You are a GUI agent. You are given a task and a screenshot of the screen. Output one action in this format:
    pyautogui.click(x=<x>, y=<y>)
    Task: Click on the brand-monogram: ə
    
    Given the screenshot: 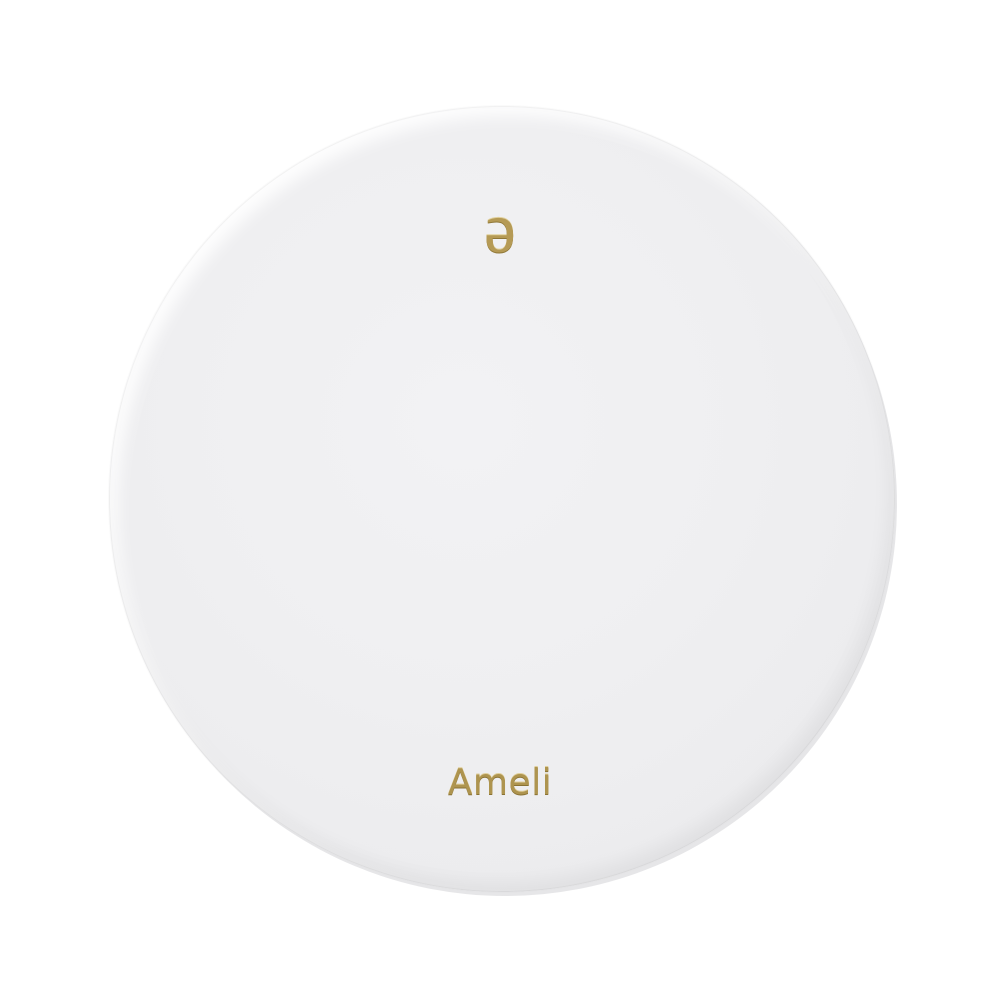 What is the action you would take?
    pyautogui.click(x=500, y=228)
    